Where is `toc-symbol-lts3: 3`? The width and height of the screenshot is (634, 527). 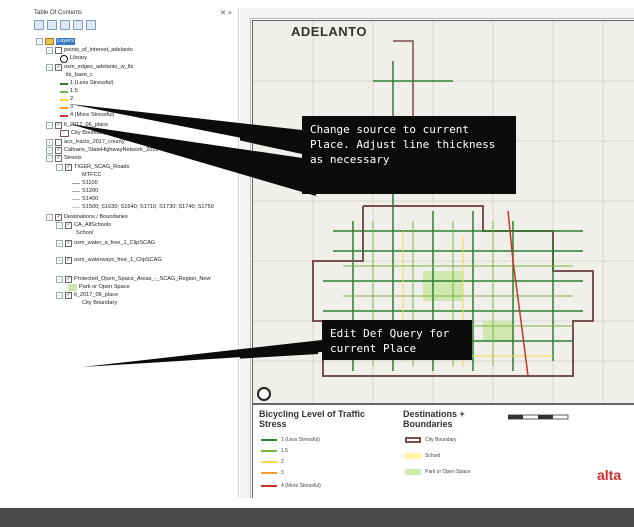
toc-symbol-lts3: 3 is located at coordinates (66, 107).